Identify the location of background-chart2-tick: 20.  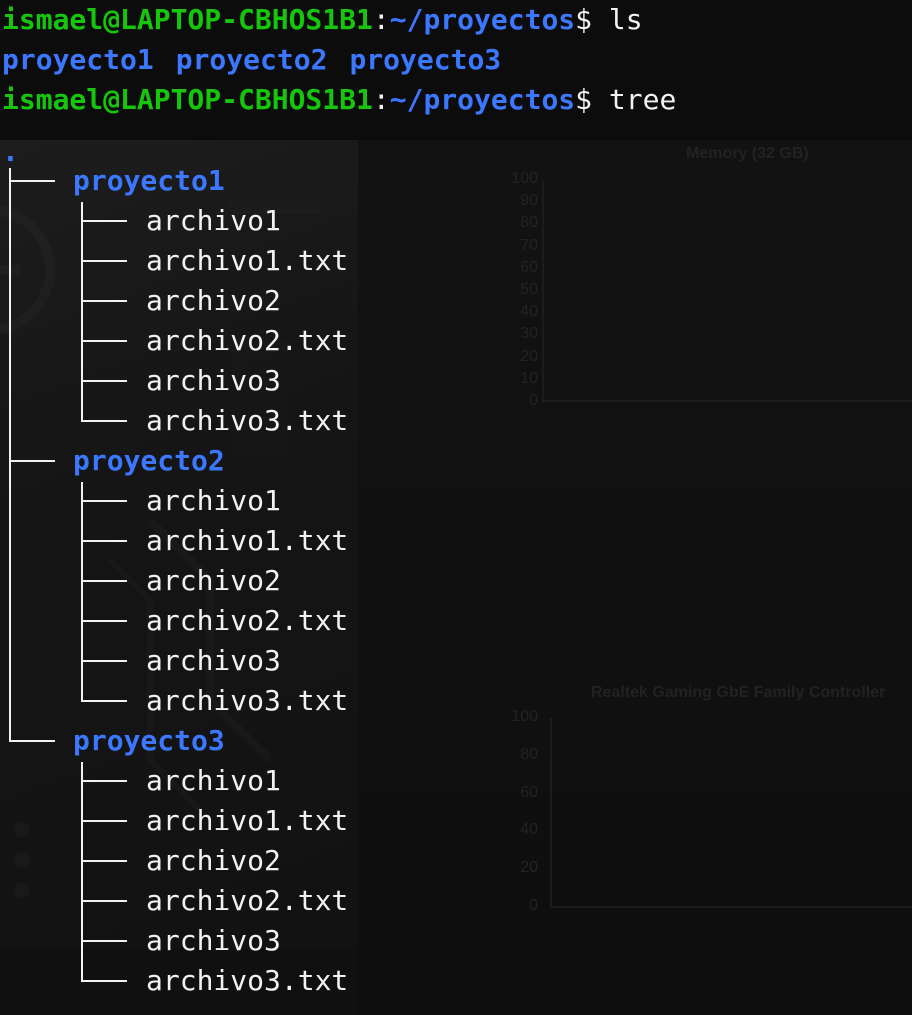
(529, 868).